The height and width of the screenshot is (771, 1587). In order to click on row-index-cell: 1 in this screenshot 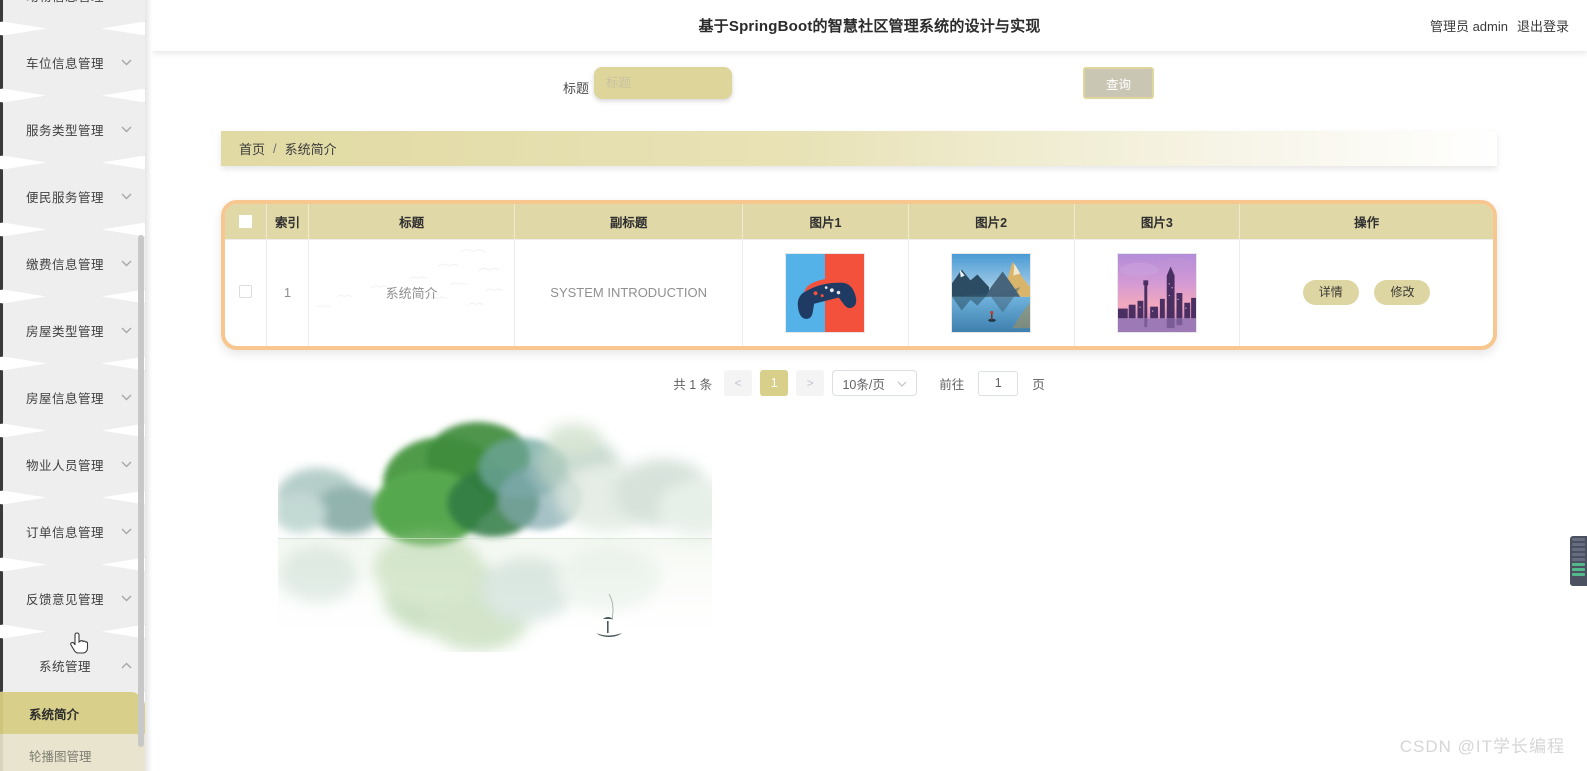, I will do `click(287, 292)`.